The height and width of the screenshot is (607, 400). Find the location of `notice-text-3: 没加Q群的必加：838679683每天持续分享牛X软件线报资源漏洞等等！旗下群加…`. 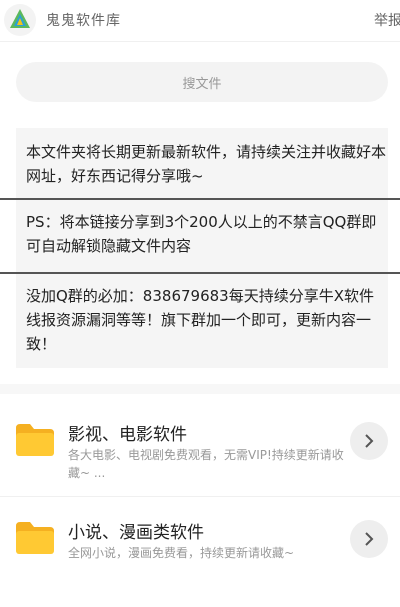

notice-text-3: 没加Q群的必加：838679683每天持续分享牛X软件线报资源漏洞等等！旗下群加… is located at coordinates (200, 320).